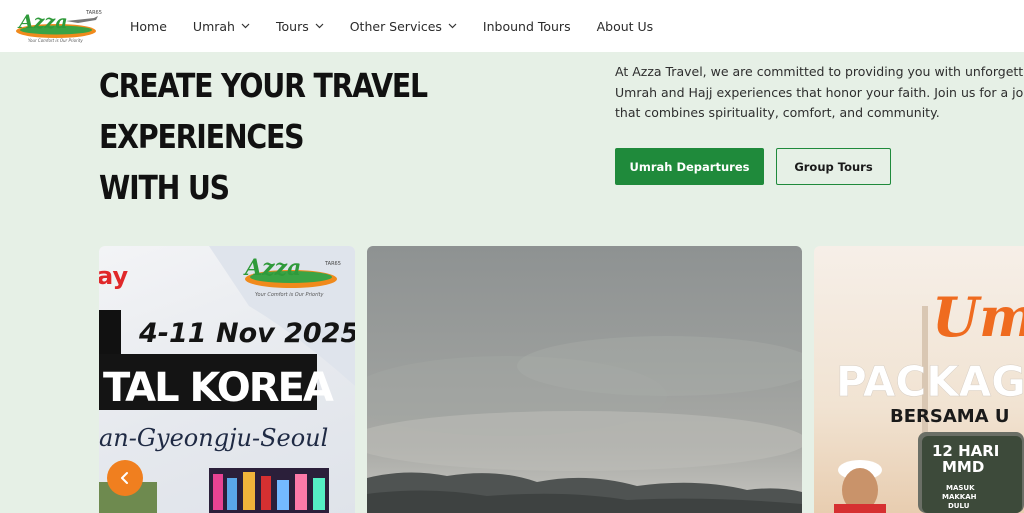 The width and height of the screenshot is (1024, 513). I want to click on umrah-departures-button: Umrah Departures, so click(689, 166).